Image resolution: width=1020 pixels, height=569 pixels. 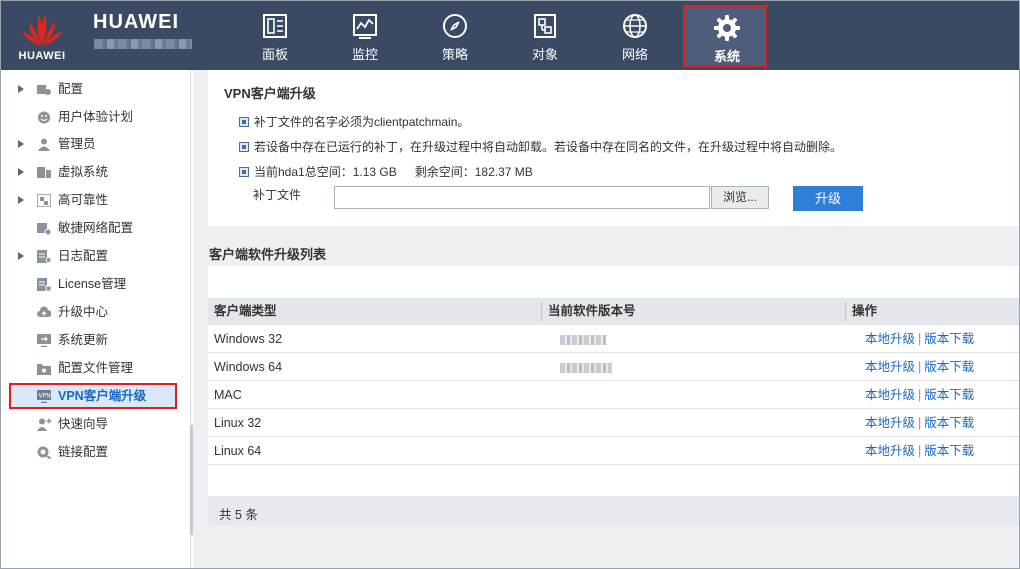 I want to click on sidebar-item-link-config: 链接配置, so click(x=96, y=452).